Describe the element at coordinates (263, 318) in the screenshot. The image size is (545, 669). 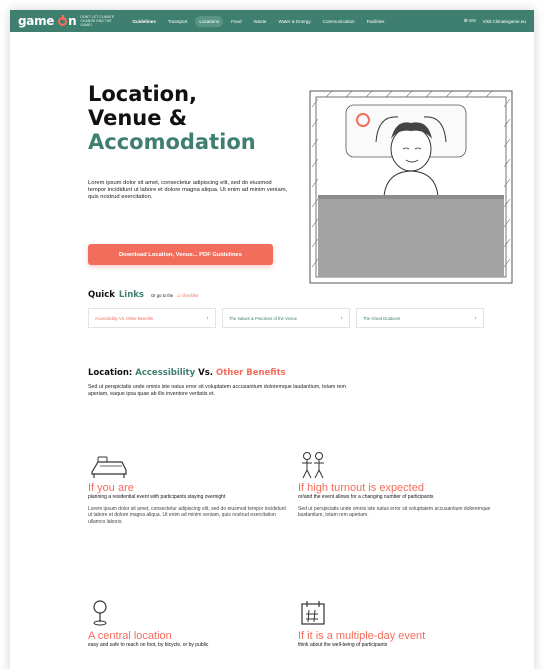
I see `quick-link-label: The Values & Practices of the Venue` at that location.